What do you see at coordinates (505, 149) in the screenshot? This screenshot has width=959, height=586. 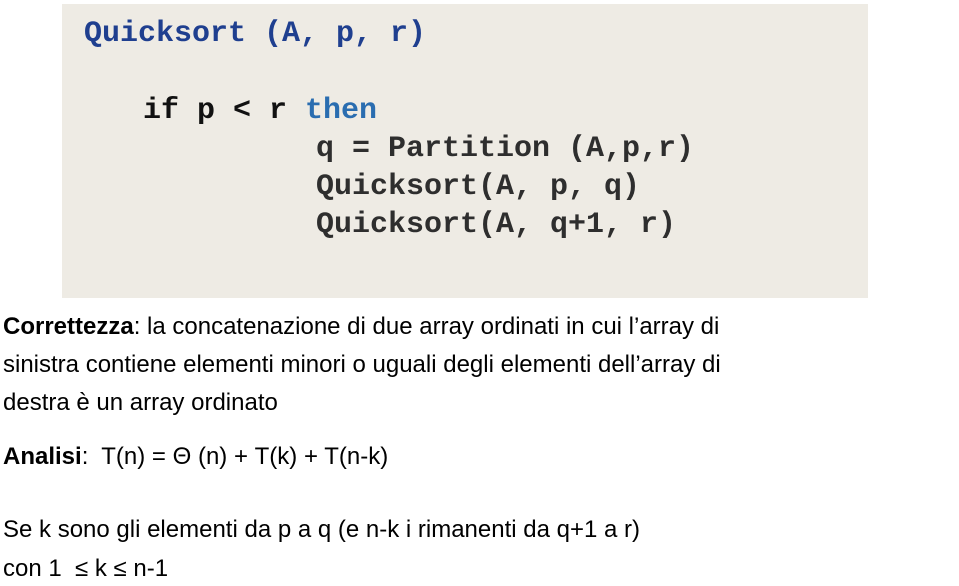 I see `code-partition-line: q = Partition (A,p,r)` at bounding box center [505, 149].